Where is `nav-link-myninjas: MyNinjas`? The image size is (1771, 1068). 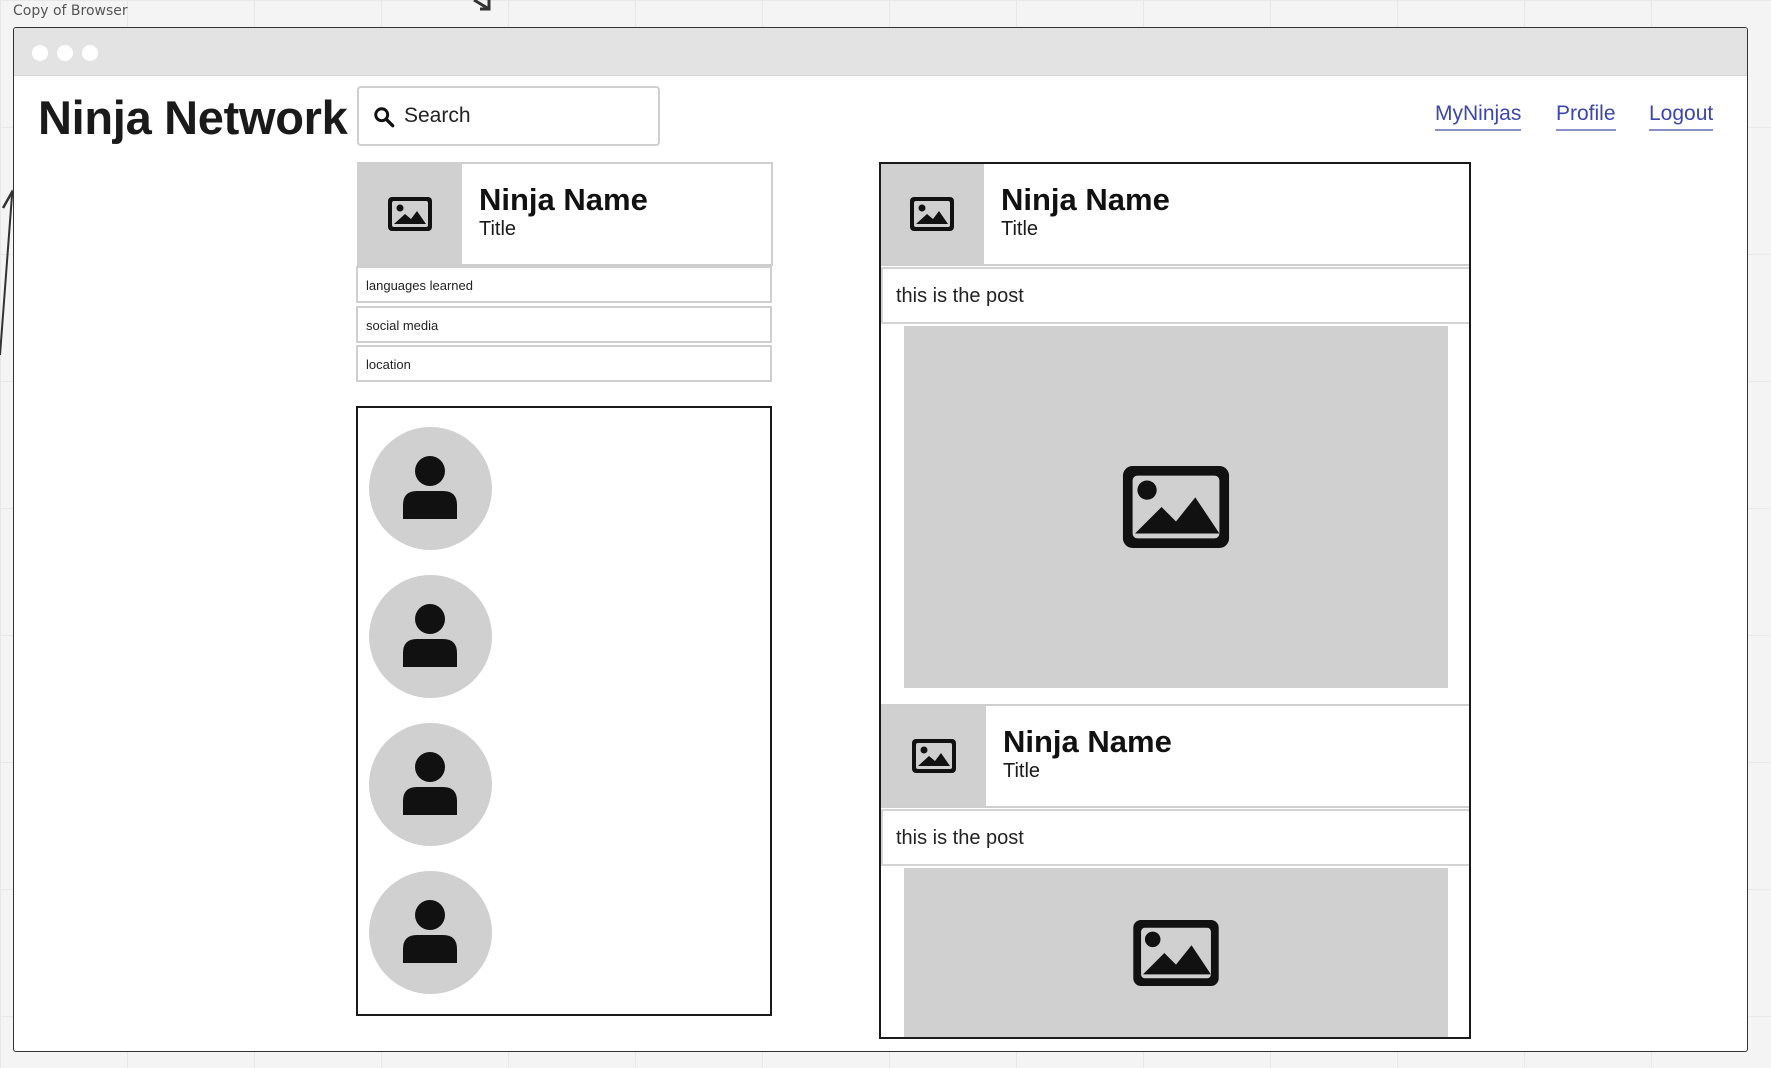 nav-link-myninjas: MyNinjas is located at coordinates (1478, 116).